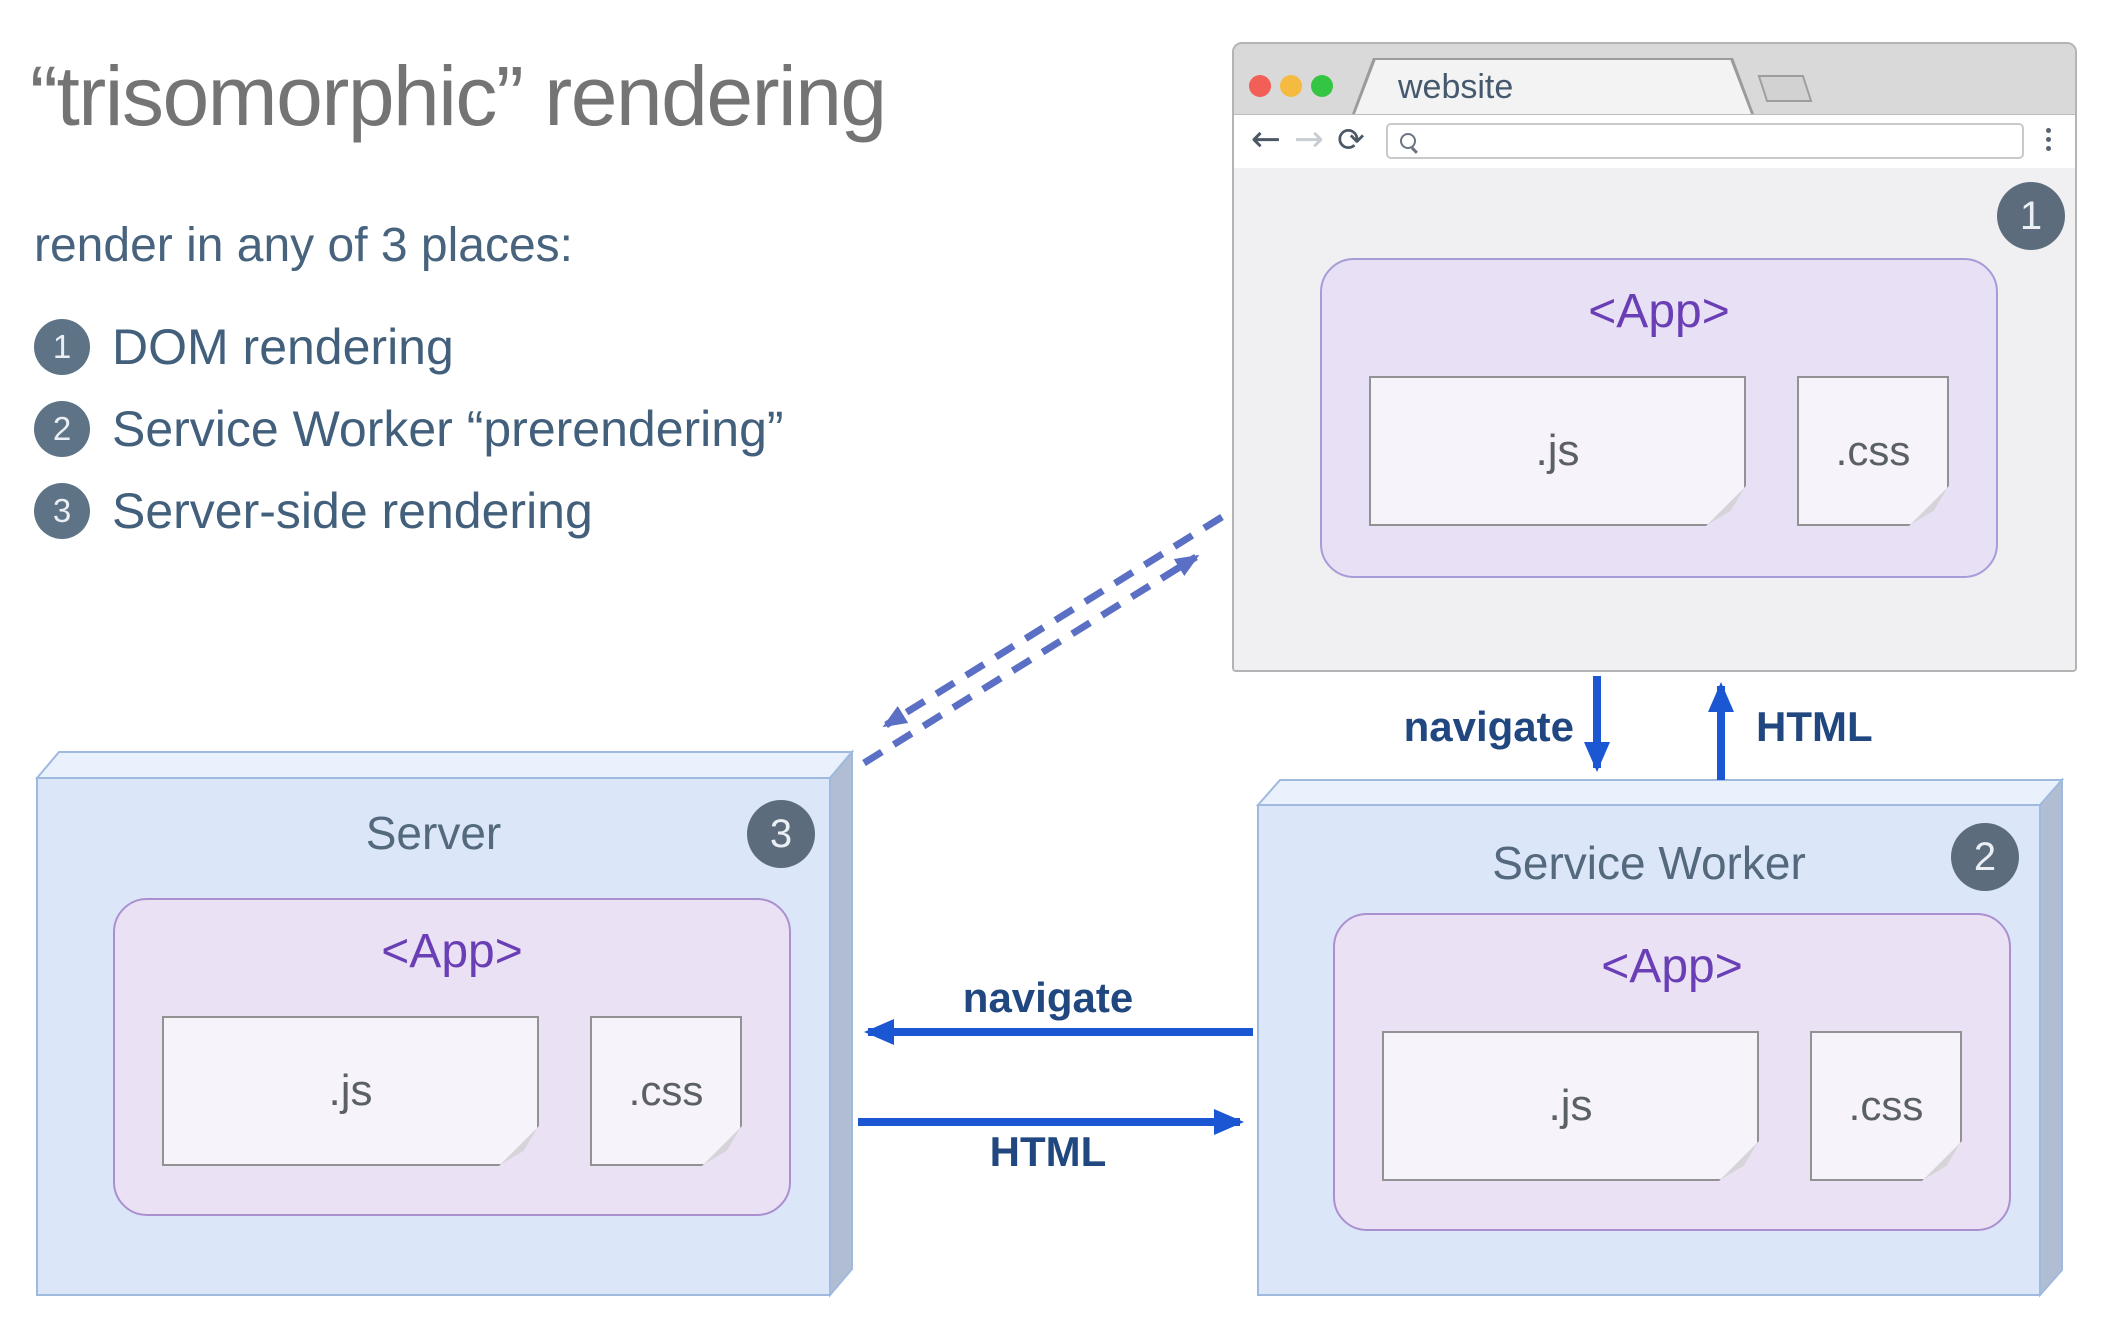  I want to click on step-badge-1: 1, so click(2031, 216).